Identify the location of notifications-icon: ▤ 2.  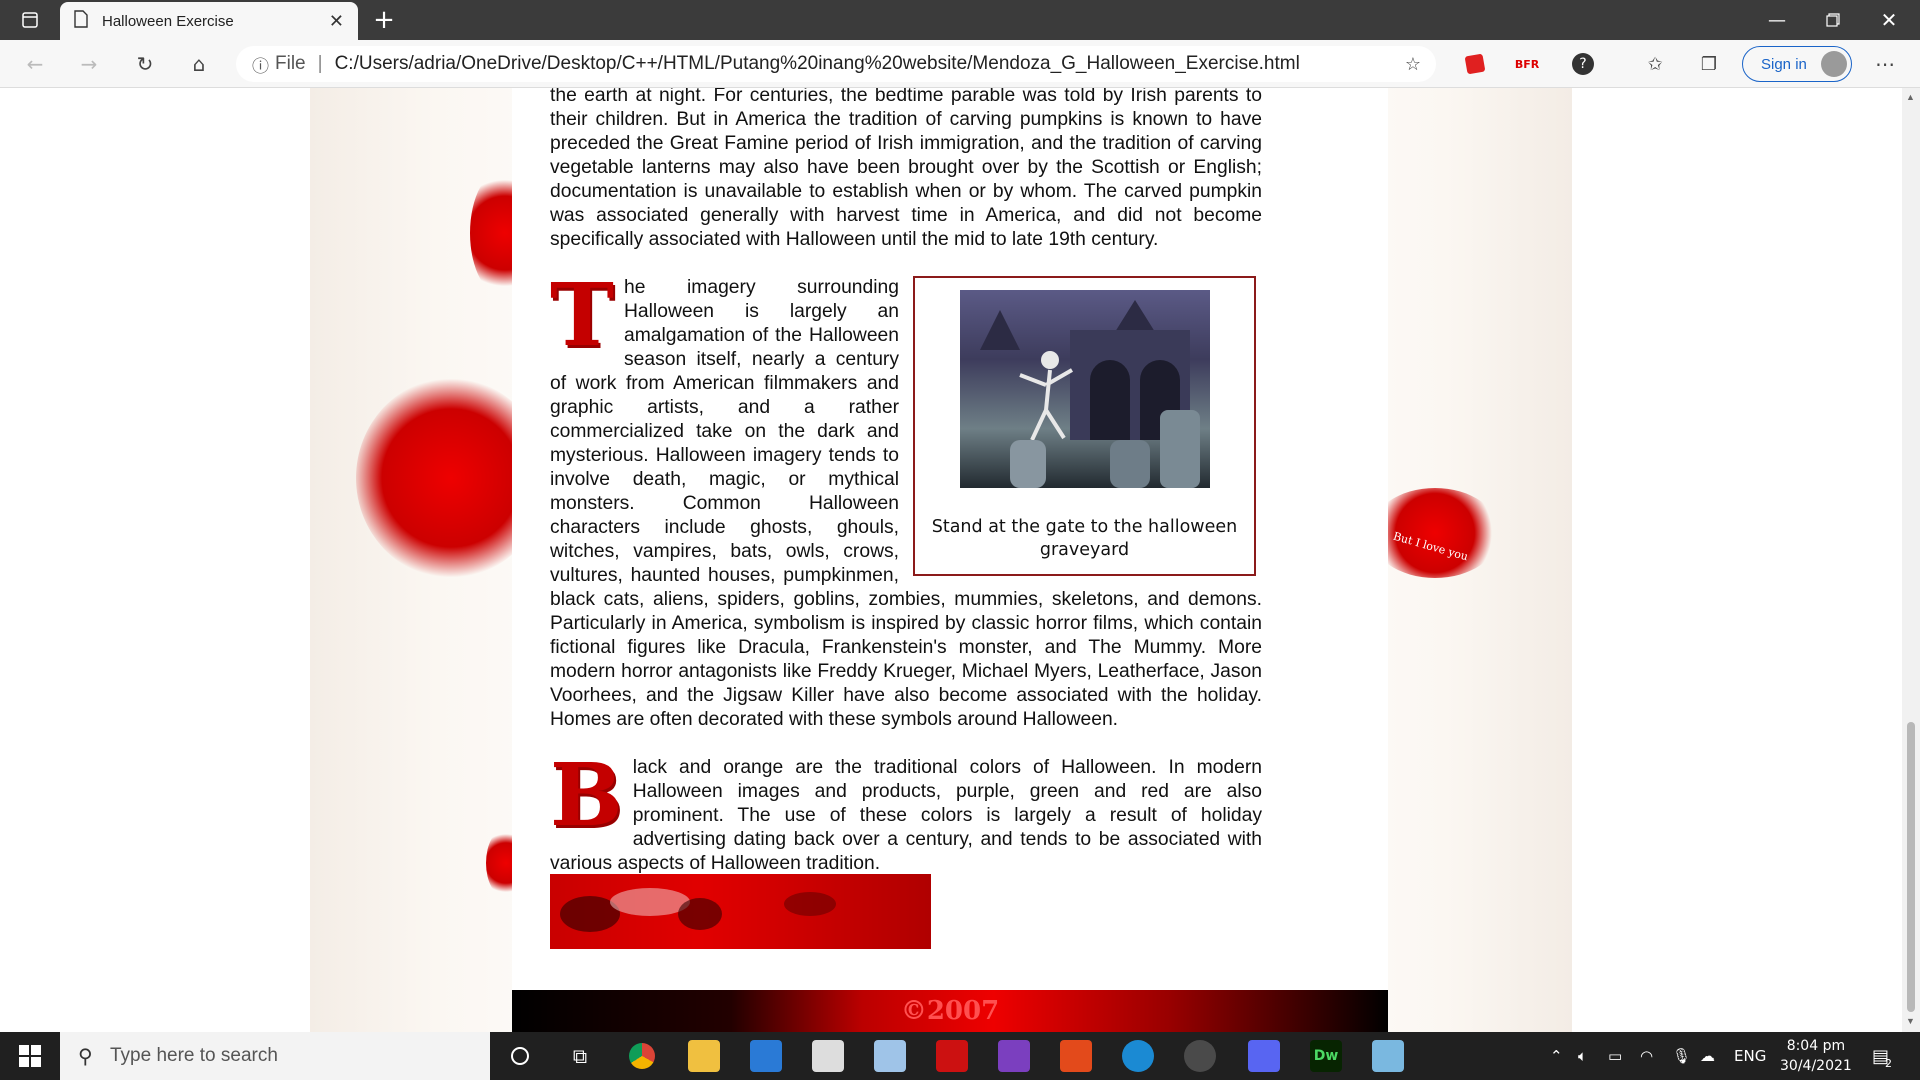
(1882, 1056).